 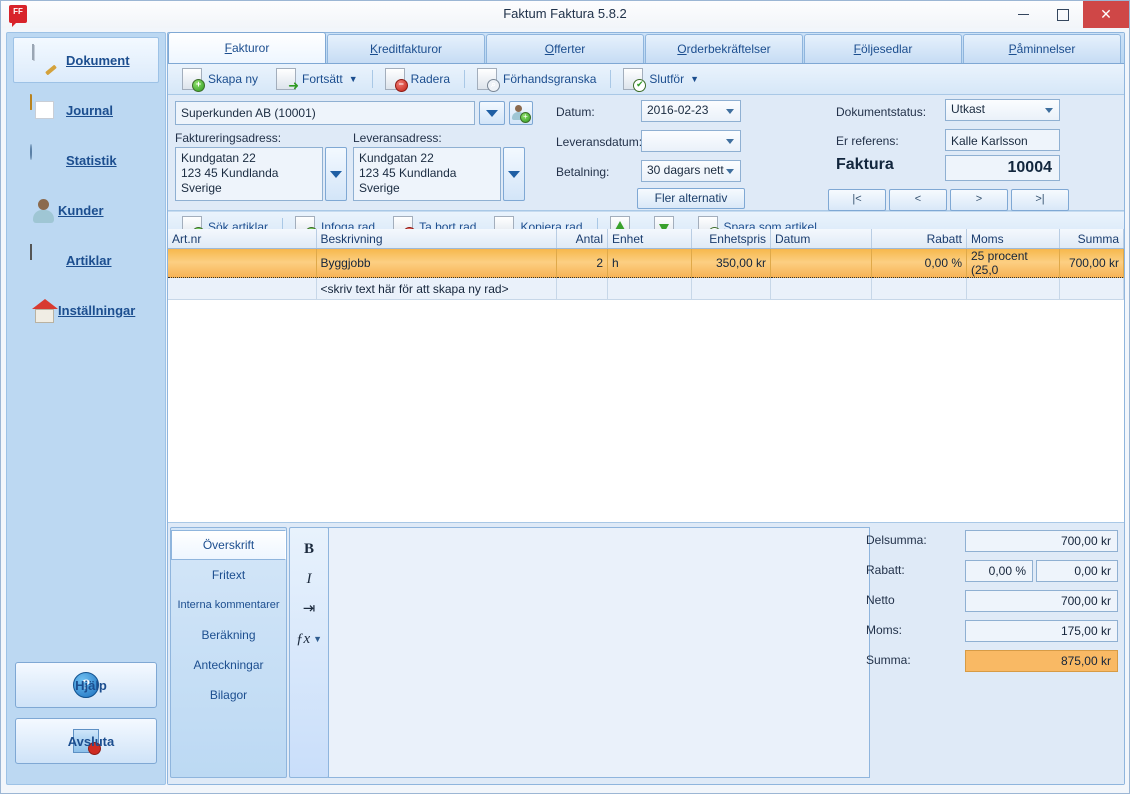 What do you see at coordinates (86, 741) in the screenshot?
I see `exit-button: Avsluta` at bounding box center [86, 741].